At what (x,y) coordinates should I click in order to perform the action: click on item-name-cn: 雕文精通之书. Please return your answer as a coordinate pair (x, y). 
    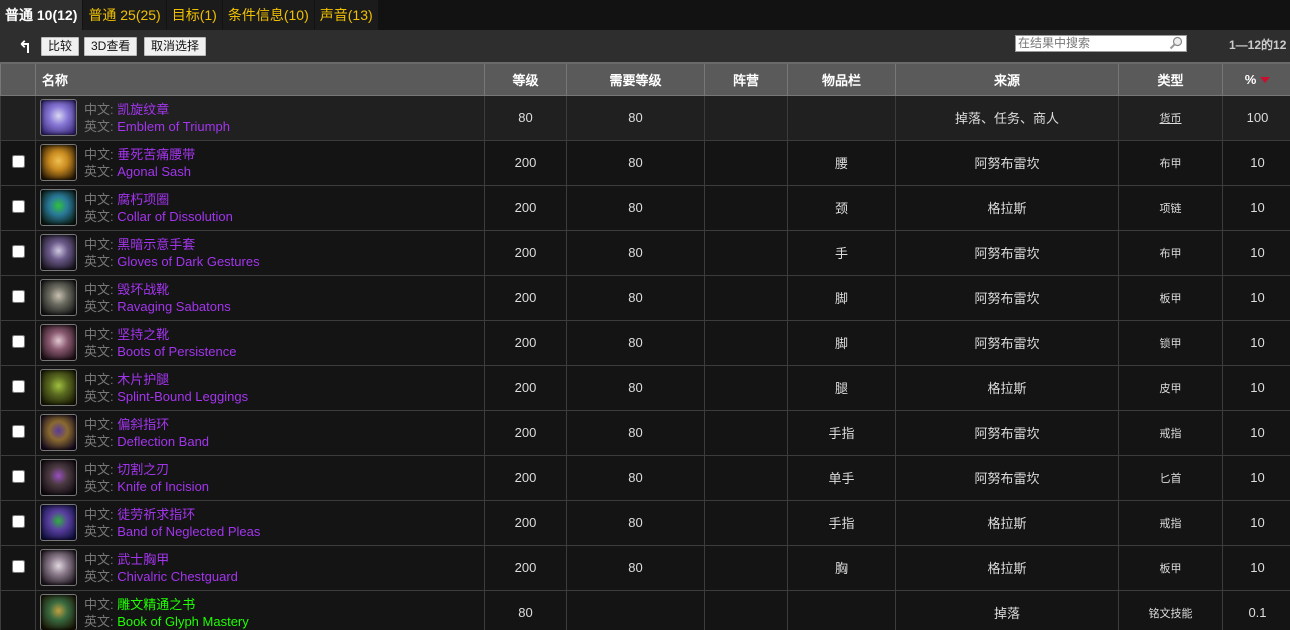
    Looking at the image, I should click on (156, 604).